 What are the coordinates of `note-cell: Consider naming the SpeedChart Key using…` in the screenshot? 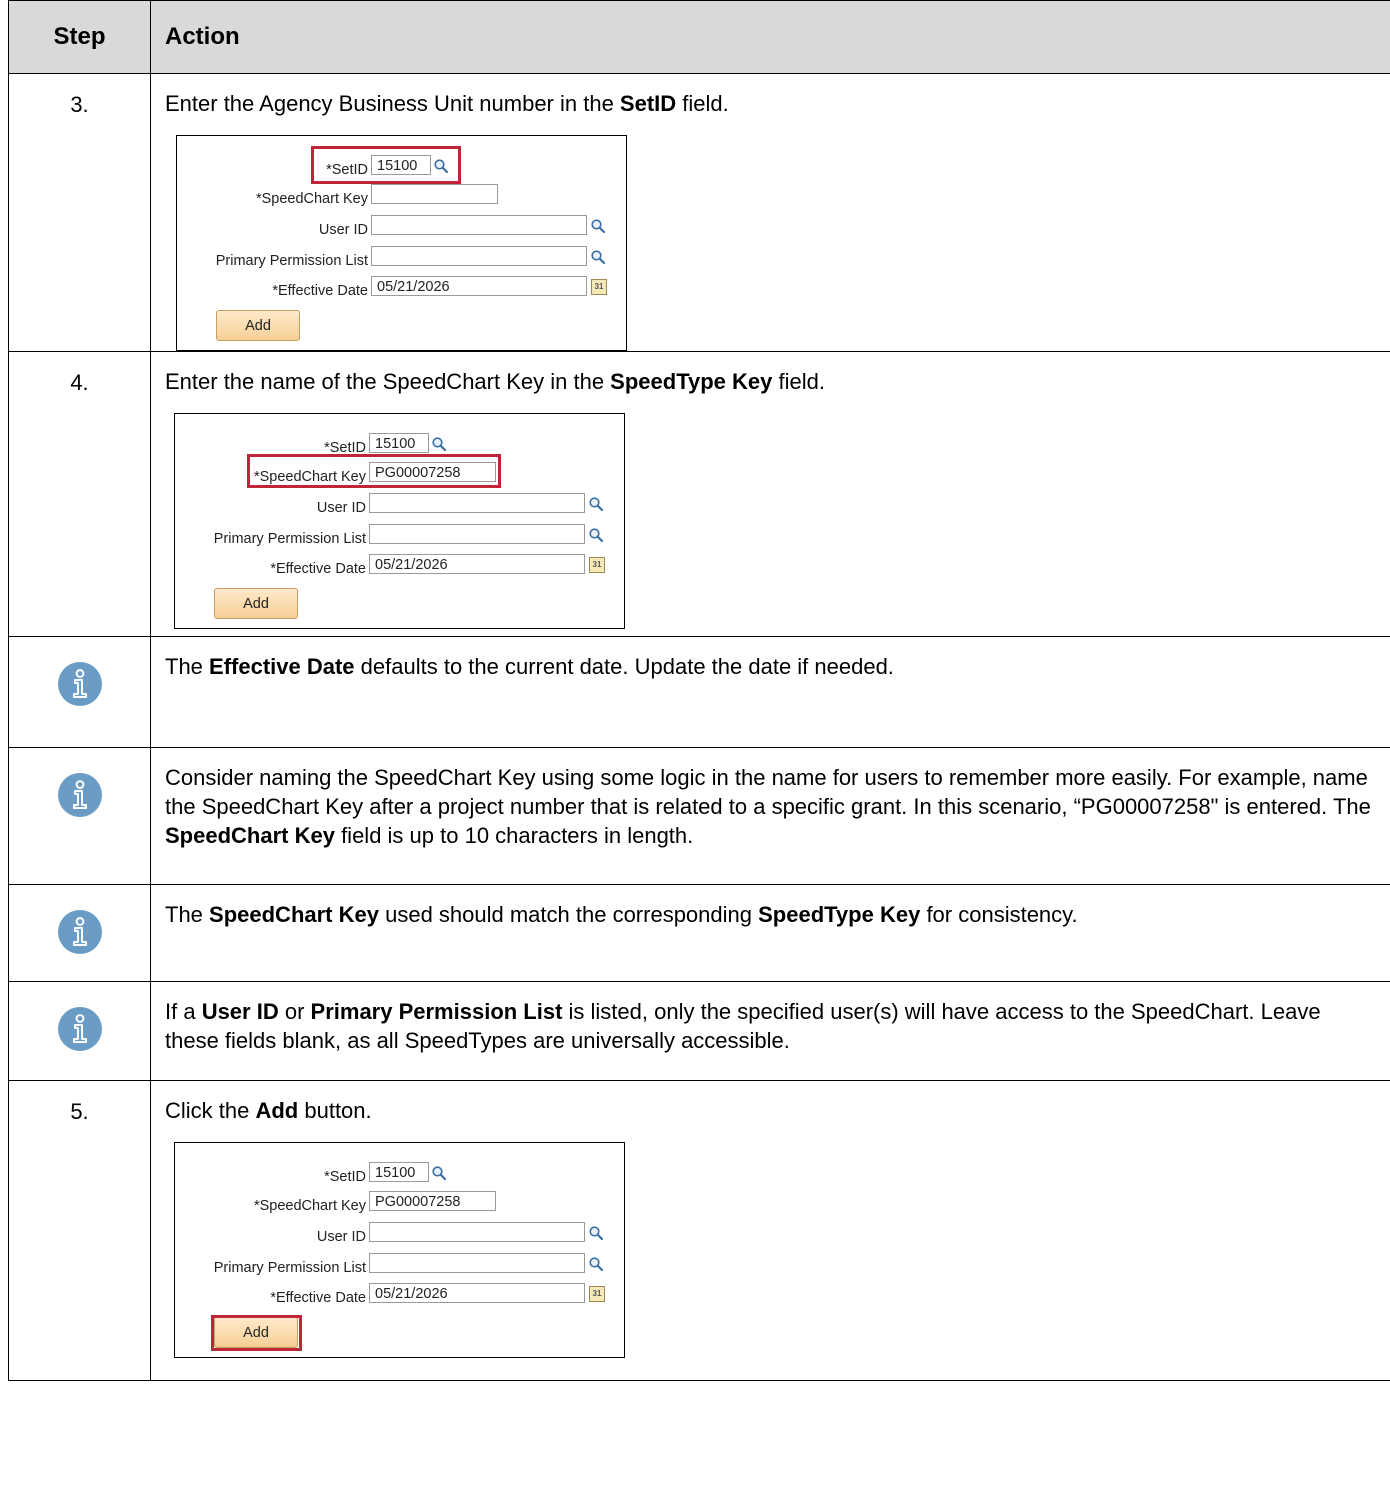 It's located at (770, 816).